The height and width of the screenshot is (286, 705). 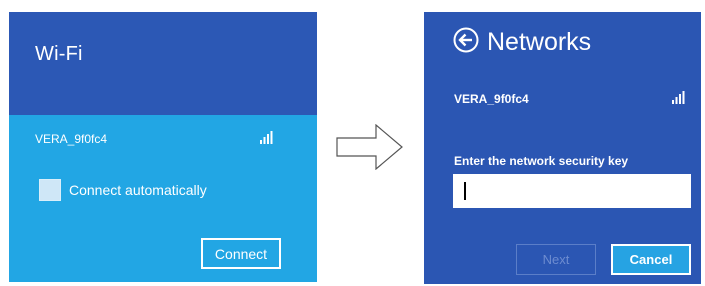 I want to click on connect-button: Connect, so click(x=241, y=253).